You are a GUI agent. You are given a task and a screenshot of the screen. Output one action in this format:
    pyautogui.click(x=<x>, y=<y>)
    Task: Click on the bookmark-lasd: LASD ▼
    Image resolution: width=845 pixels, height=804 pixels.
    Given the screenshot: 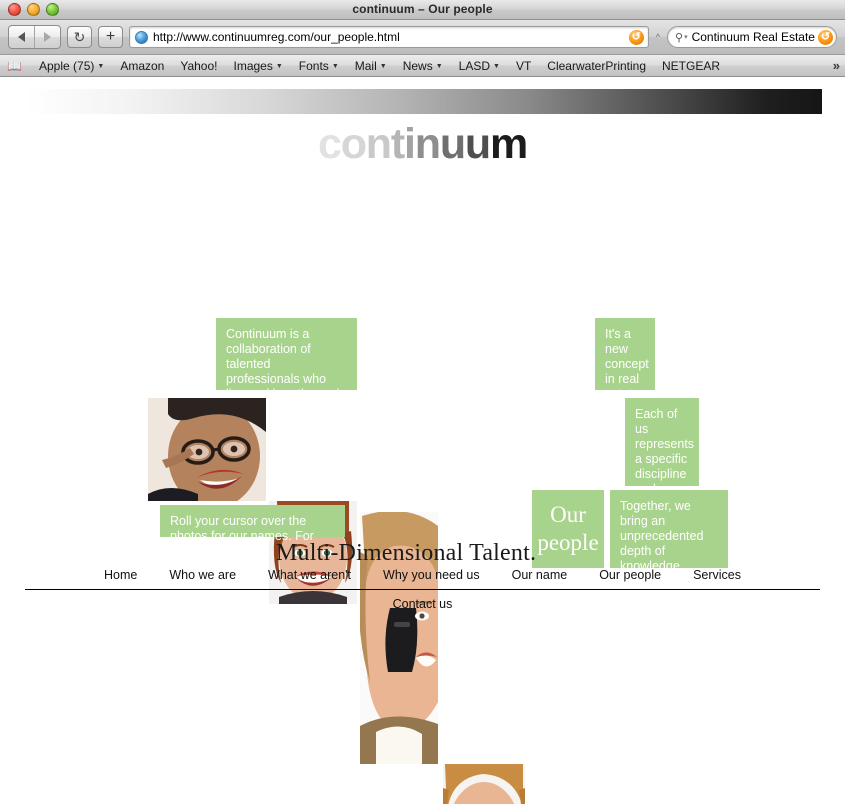 What is the action you would take?
    pyautogui.click(x=479, y=65)
    